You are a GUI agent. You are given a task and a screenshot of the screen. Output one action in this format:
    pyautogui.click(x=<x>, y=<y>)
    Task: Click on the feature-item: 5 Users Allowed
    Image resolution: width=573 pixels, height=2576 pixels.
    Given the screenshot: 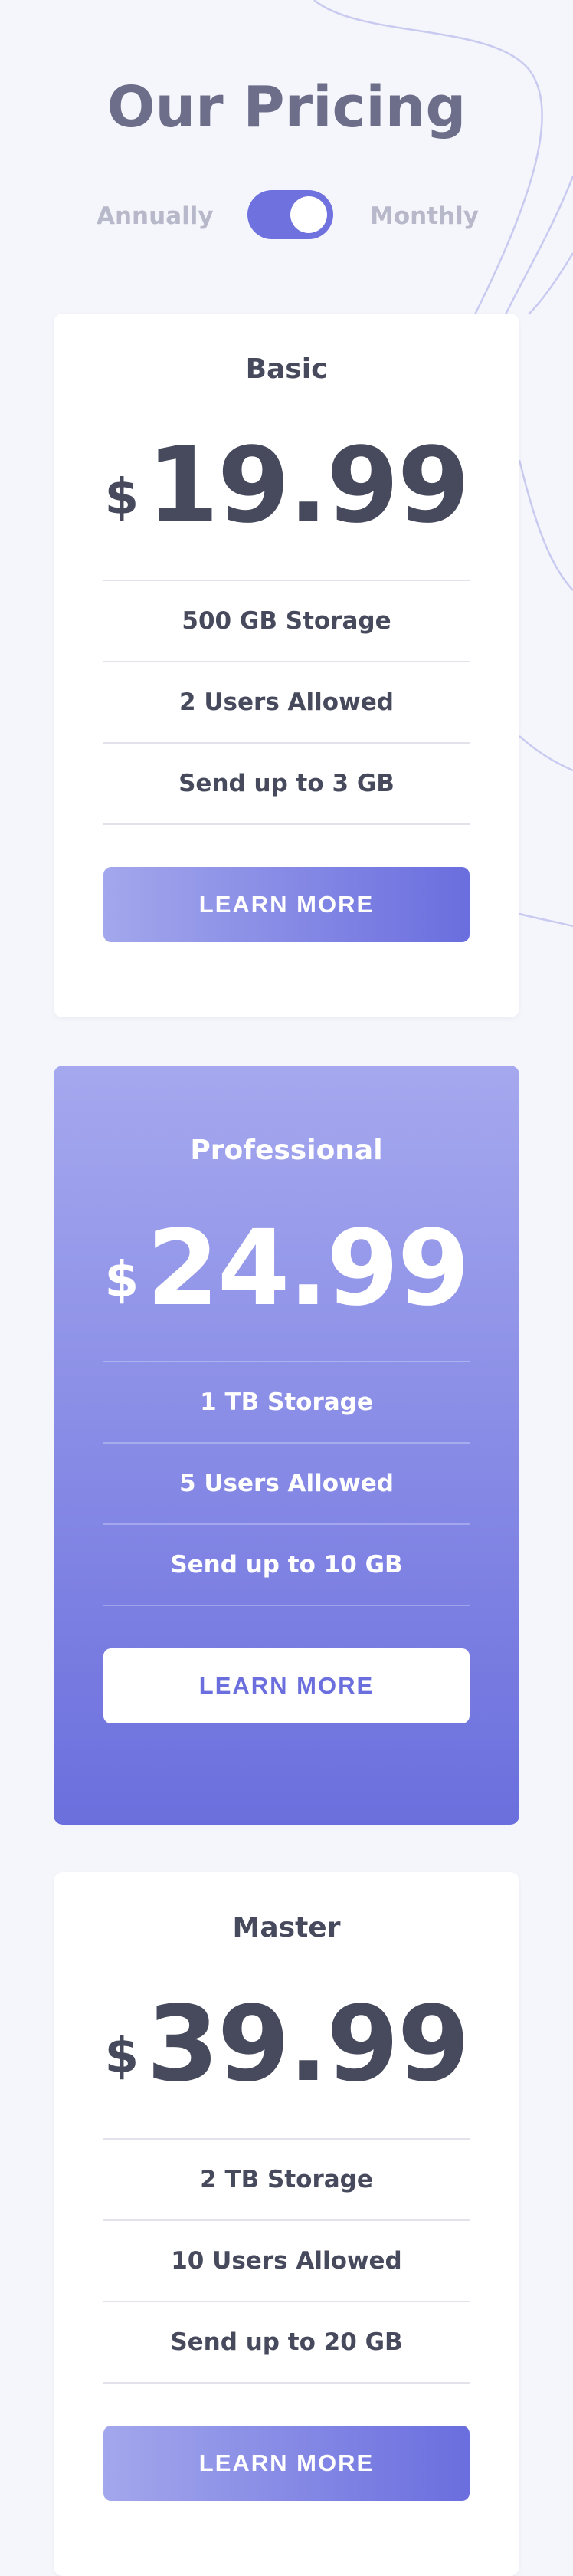 What is the action you would take?
    pyautogui.click(x=286, y=1485)
    